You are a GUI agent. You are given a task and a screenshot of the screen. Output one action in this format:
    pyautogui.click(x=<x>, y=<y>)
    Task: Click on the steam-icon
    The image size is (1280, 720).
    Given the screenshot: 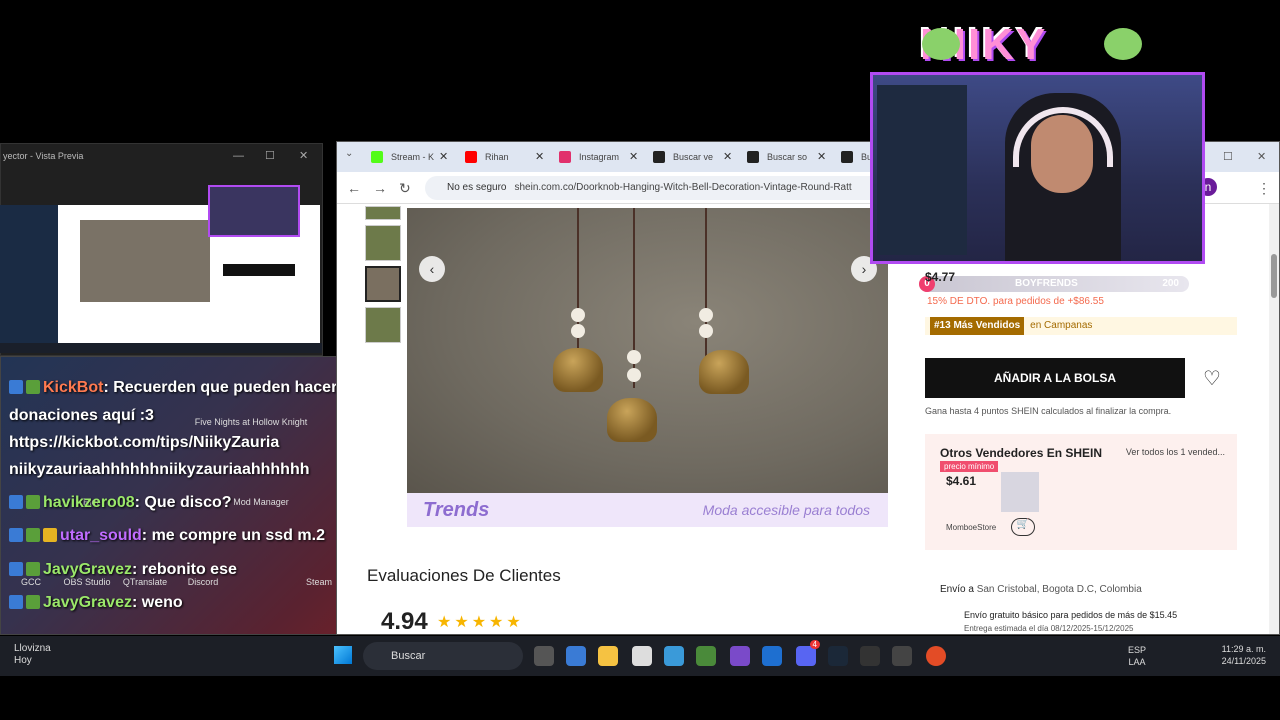 What is the action you would take?
    pyautogui.click(x=838, y=656)
    